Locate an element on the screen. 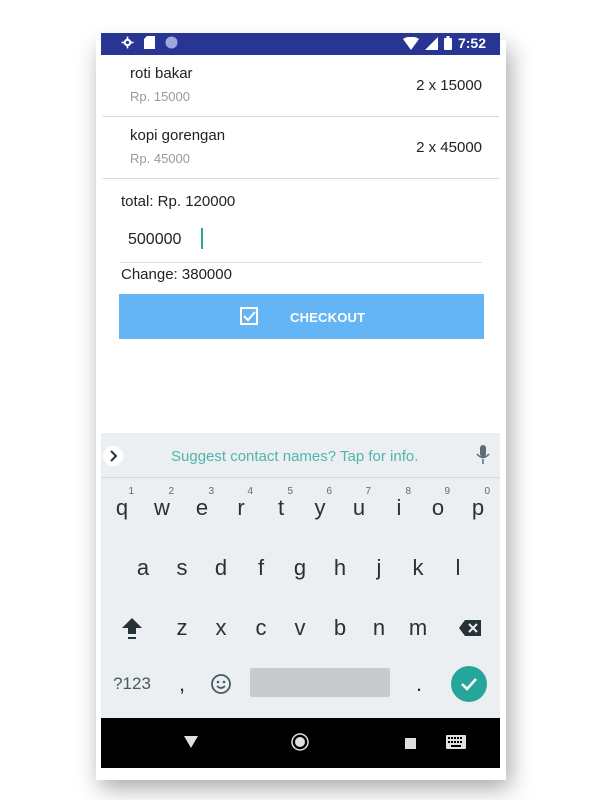 The image size is (600, 800). item-price: Rp. 15000 is located at coordinates (160, 96).